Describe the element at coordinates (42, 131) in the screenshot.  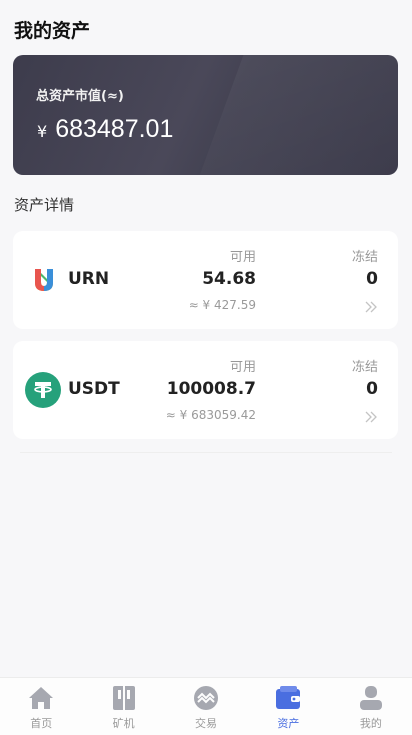
I see `currency-symbol: ¥` at that location.